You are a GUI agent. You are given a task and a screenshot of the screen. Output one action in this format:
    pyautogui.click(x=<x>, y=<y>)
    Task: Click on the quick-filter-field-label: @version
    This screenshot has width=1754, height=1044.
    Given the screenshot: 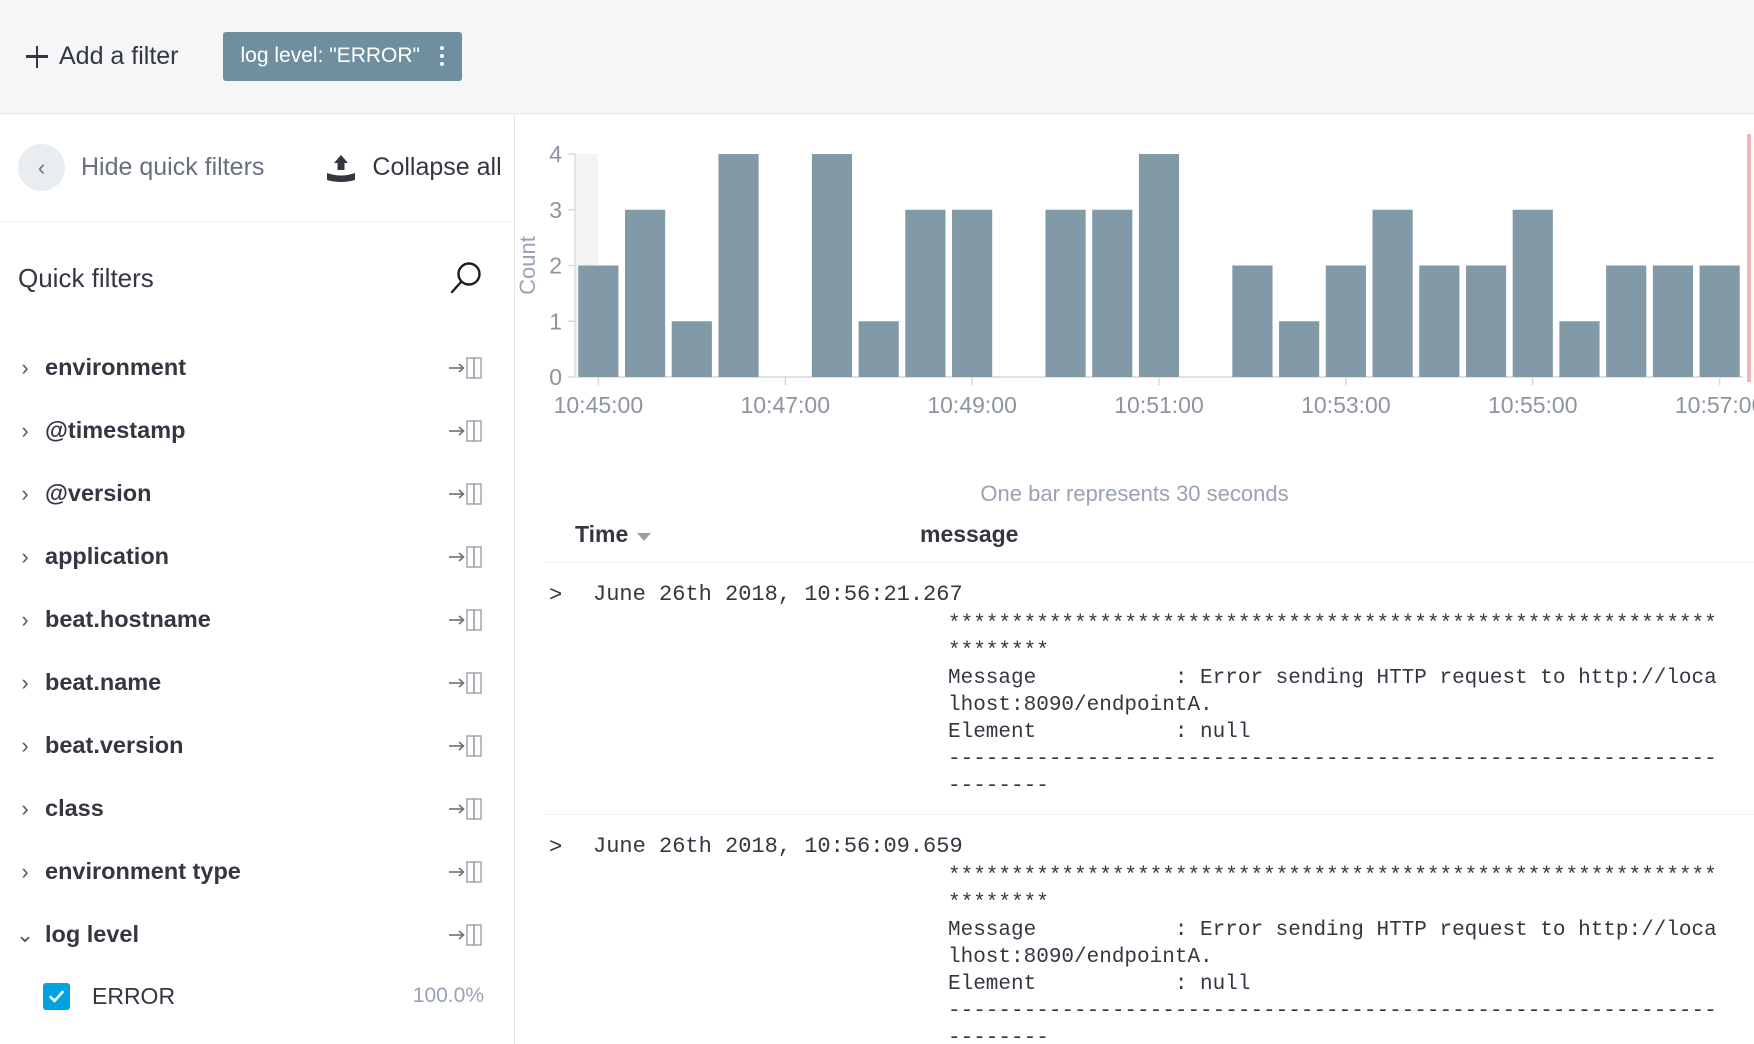 What is the action you would take?
    pyautogui.click(x=98, y=493)
    